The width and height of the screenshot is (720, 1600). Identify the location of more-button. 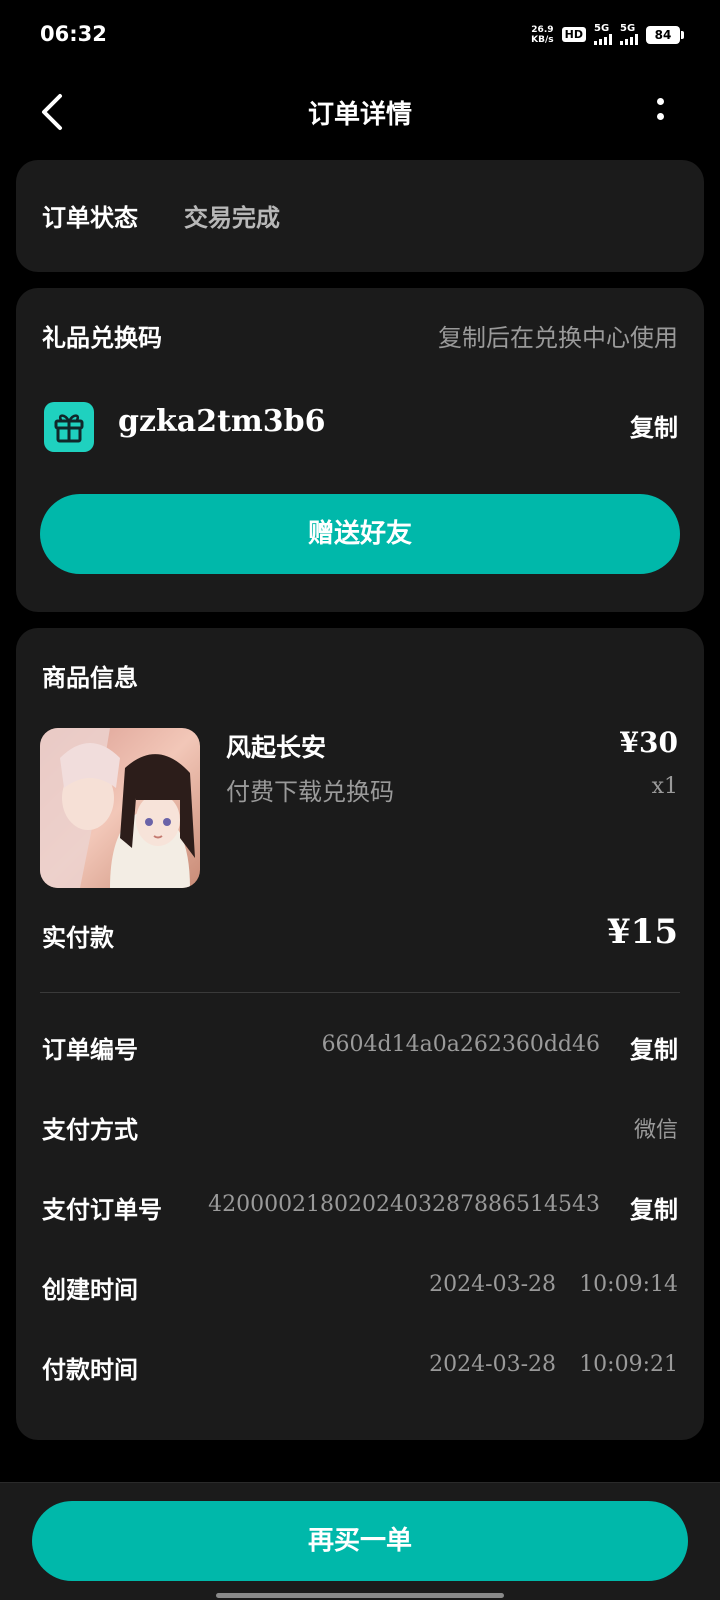
(660, 113).